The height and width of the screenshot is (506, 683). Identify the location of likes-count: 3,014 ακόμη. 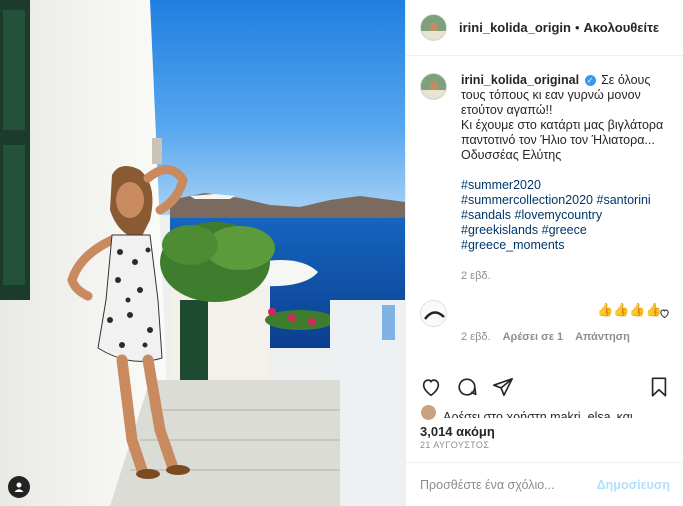
(547, 431).